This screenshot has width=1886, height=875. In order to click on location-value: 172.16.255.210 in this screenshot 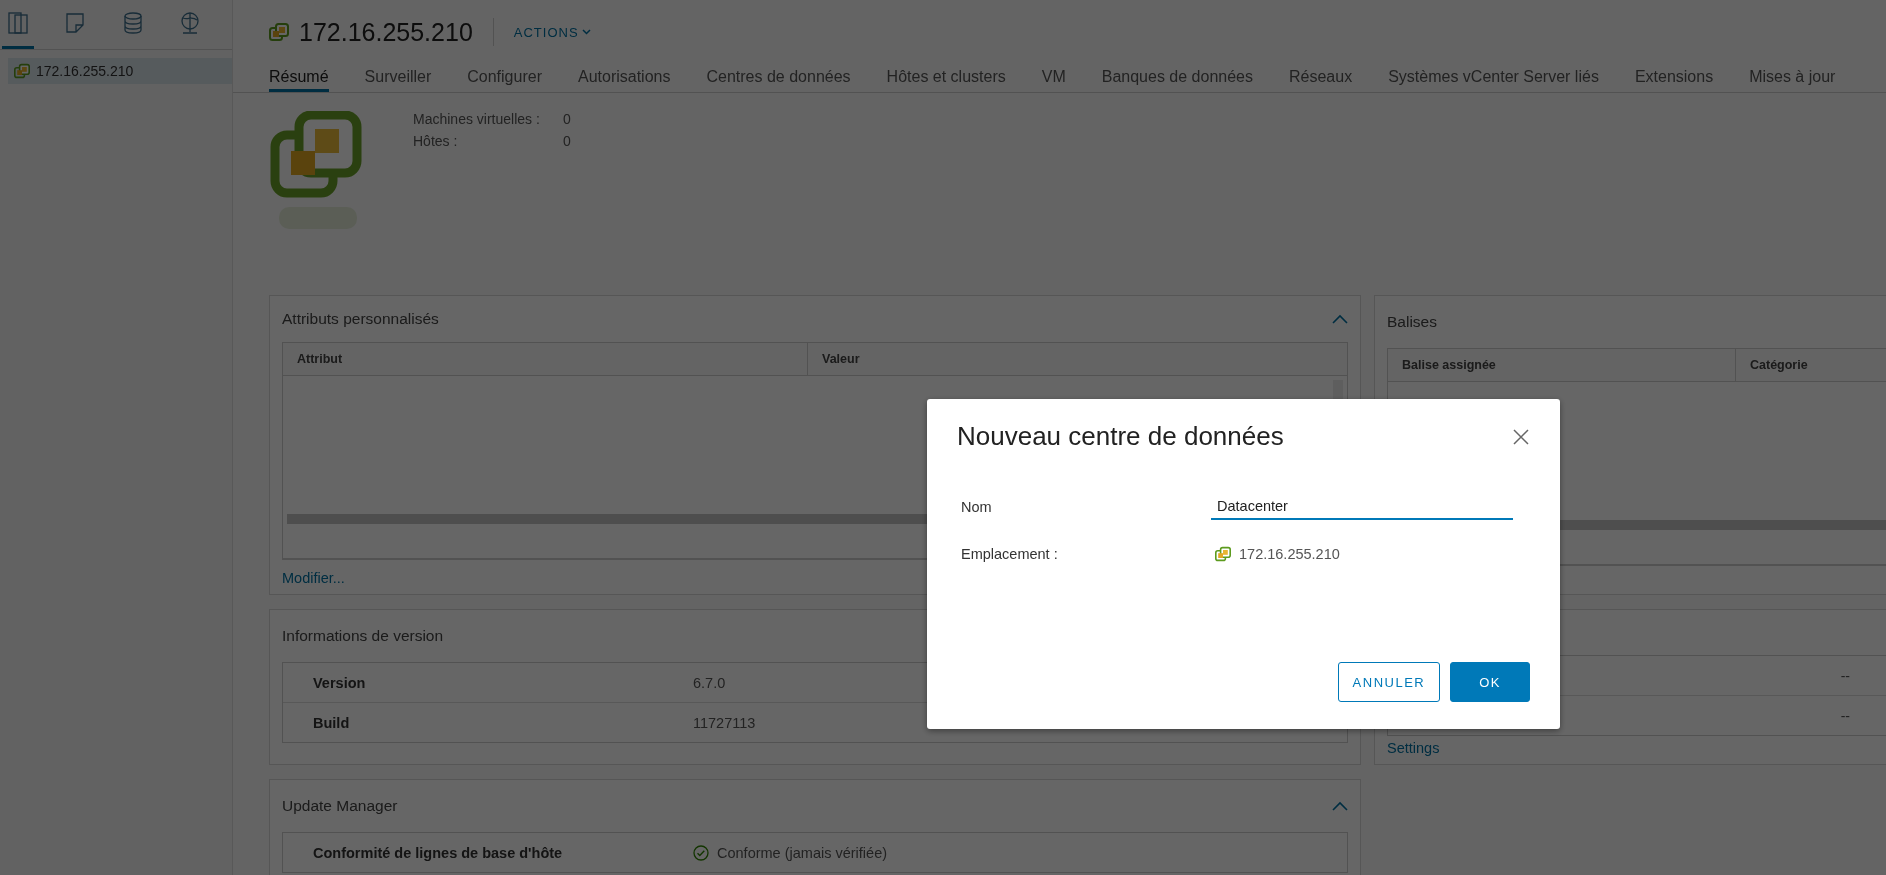, I will do `click(1289, 554)`.